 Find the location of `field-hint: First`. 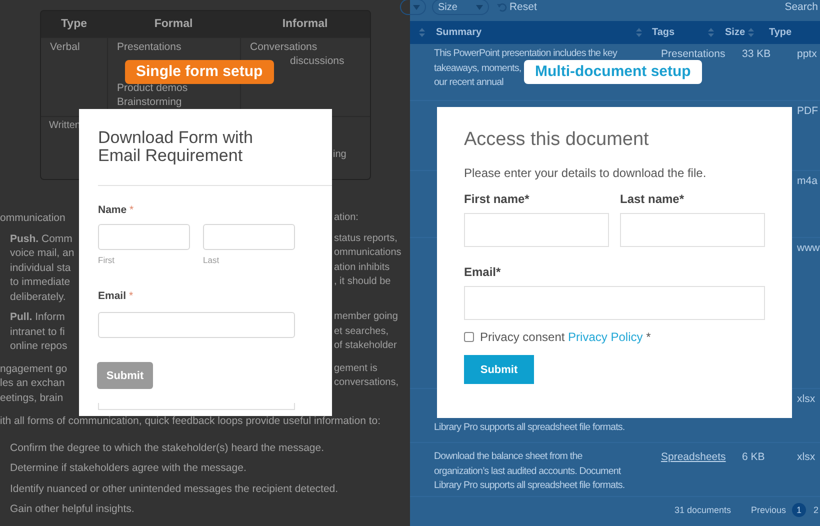

field-hint: First is located at coordinates (107, 260).